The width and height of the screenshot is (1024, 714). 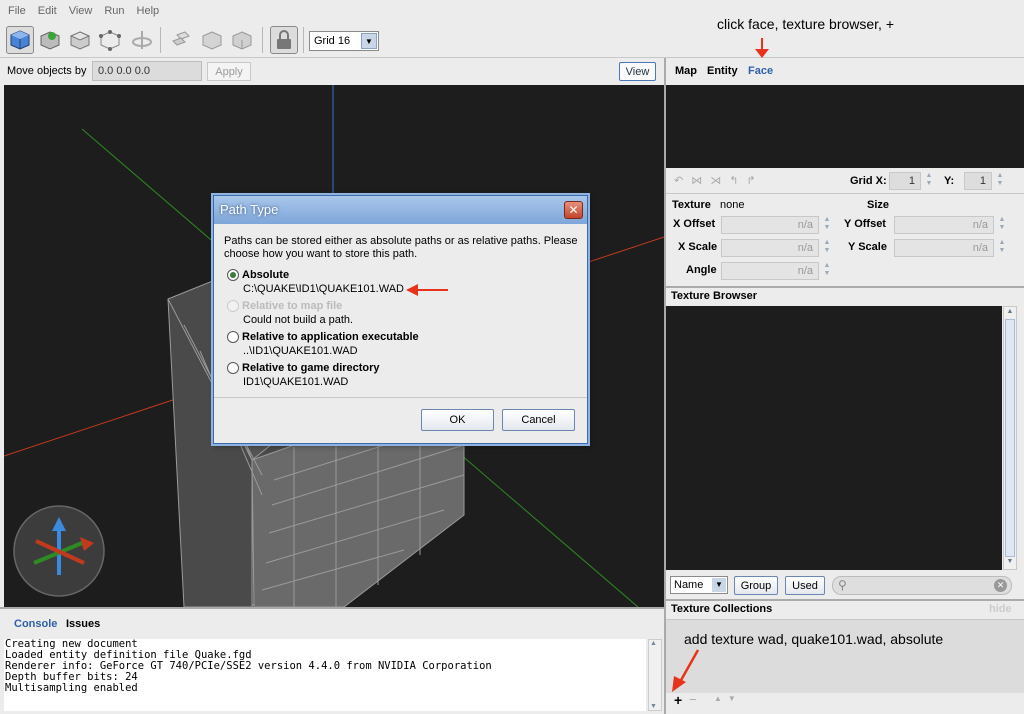 What do you see at coordinates (81, 11) in the screenshot?
I see `menu-view: View` at bounding box center [81, 11].